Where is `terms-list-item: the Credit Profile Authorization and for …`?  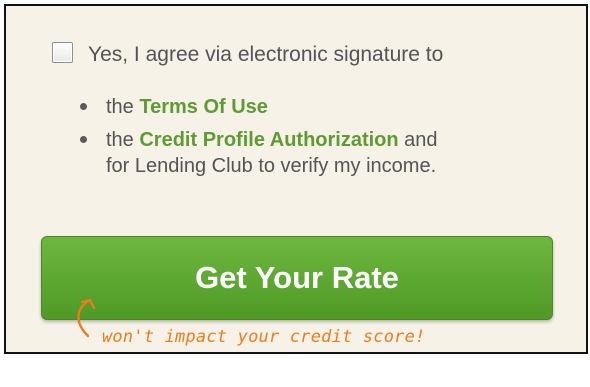
terms-list-item: the Credit Profile Authorization and for … is located at coordinates (259, 153).